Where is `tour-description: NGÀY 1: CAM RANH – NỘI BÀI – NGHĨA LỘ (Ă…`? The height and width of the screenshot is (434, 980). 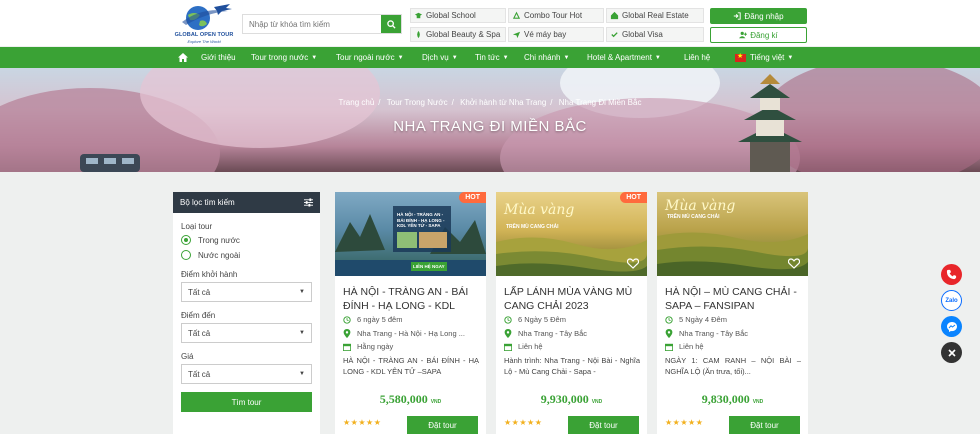
tour-description: NGÀY 1: CAM RANH – NỘI BÀI – NGHĨA LỘ (Ă… is located at coordinates (733, 366).